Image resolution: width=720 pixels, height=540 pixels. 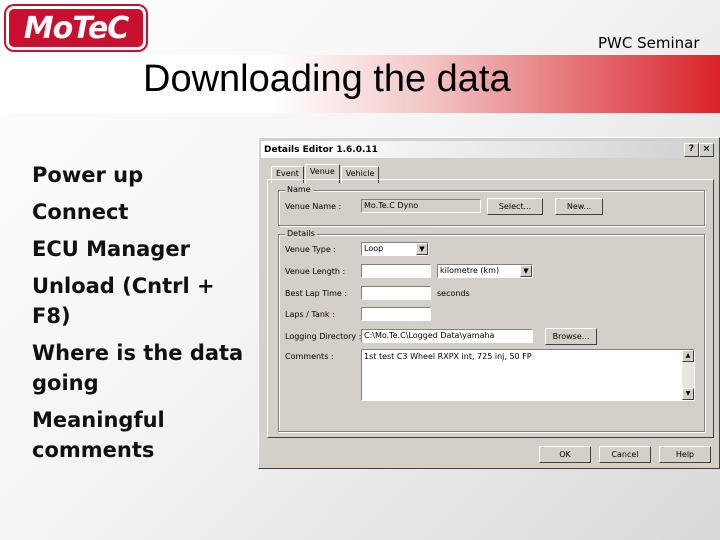 What do you see at coordinates (489, 149) in the screenshot?
I see `dialog-titlebar: Details Editor 1.6.0.11 ? ×` at bounding box center [489, 149].